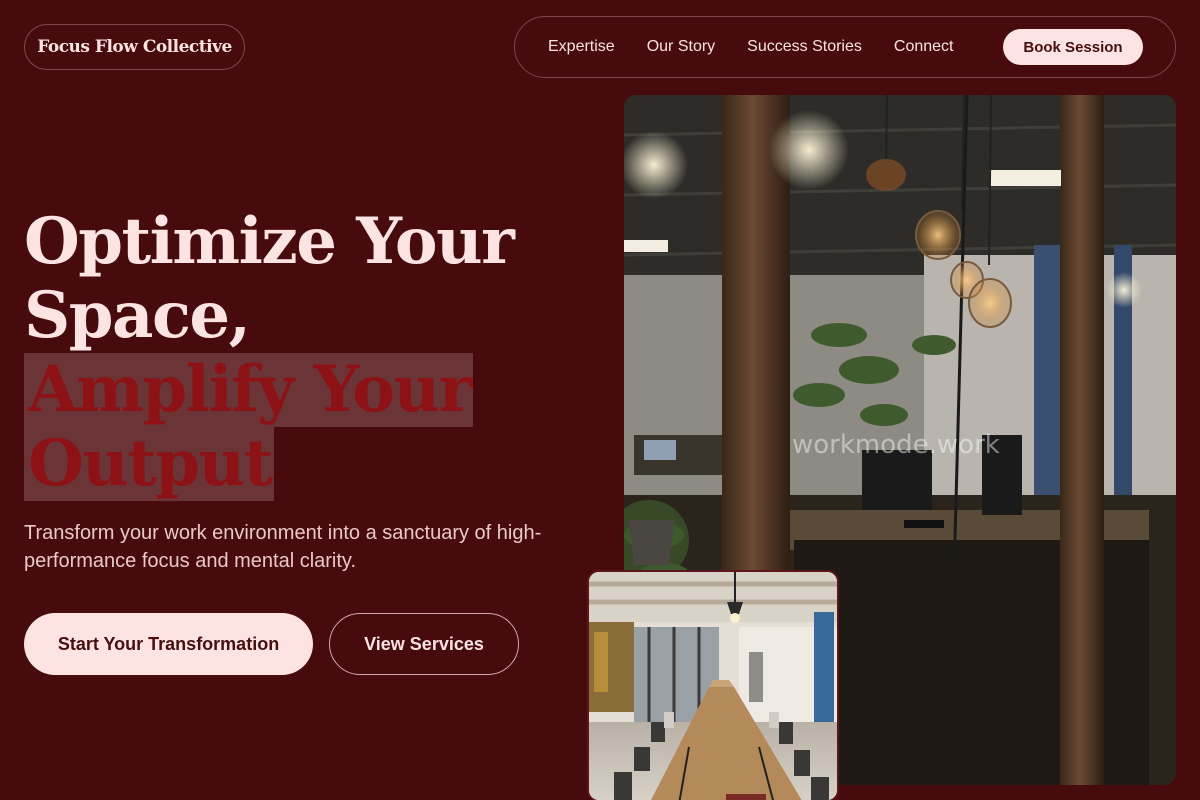 The width and height of the screenshot is (1200, 800). Describe the element at coordinates (424, 644) in the screenshot. I see `view-services-button: View Services` at that location.